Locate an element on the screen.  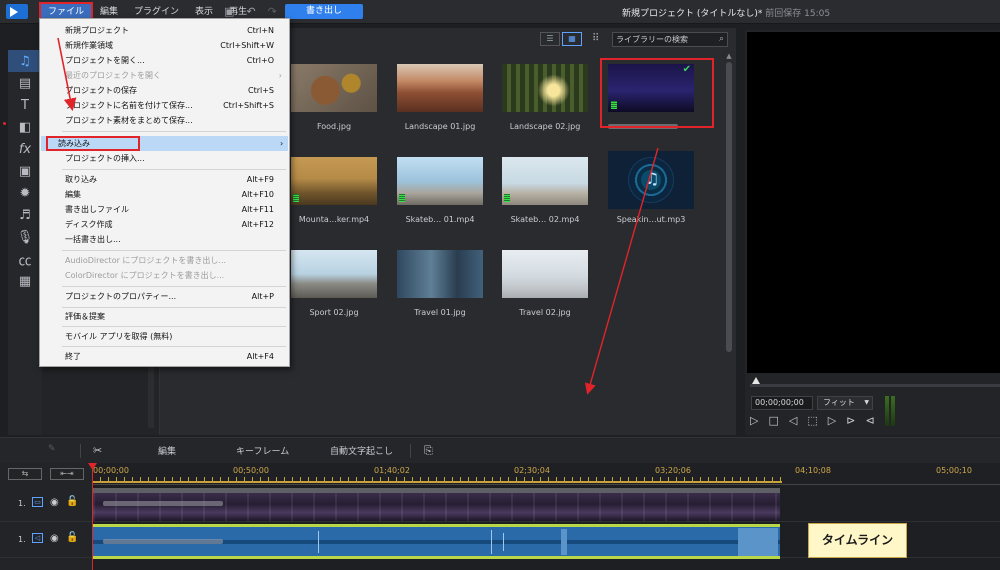
menu-create-disc: ディスク作成 Alt+F12 is located at coordinates (164, 224).